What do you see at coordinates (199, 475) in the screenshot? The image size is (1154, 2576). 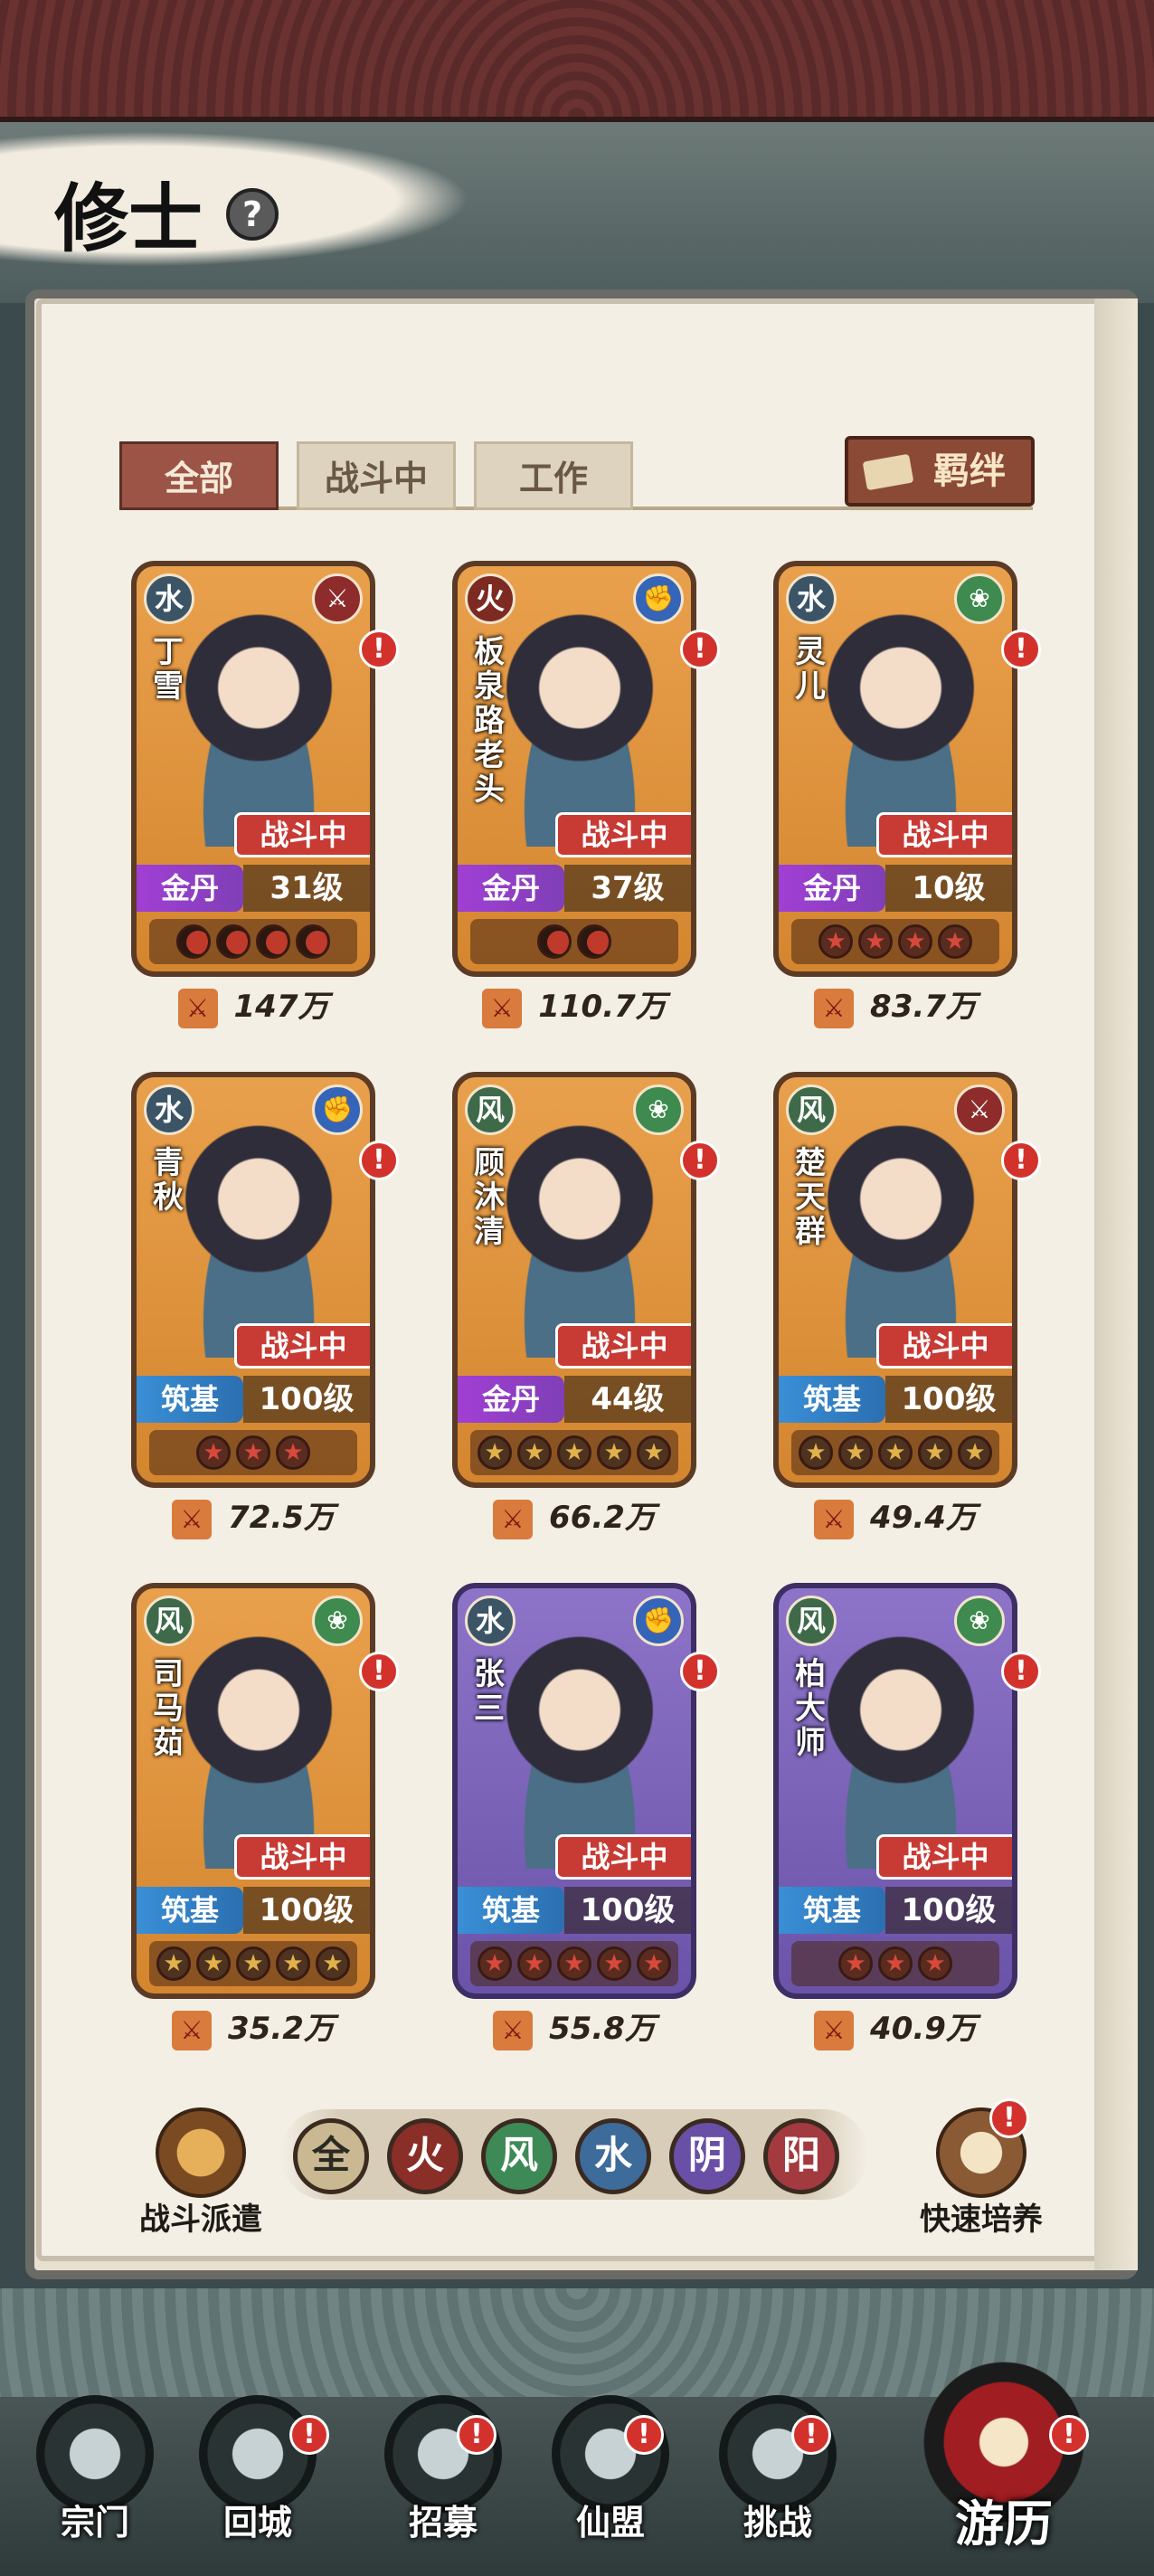 I see `tab-all: 全部` at bounding box center [199, 475].